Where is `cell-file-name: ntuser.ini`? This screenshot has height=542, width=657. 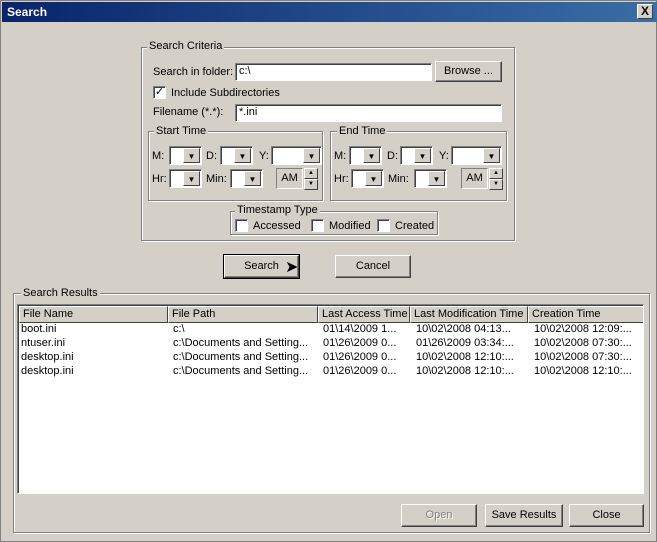 cell-file-name: ntuser.ini is located at coordinates (43, 343).